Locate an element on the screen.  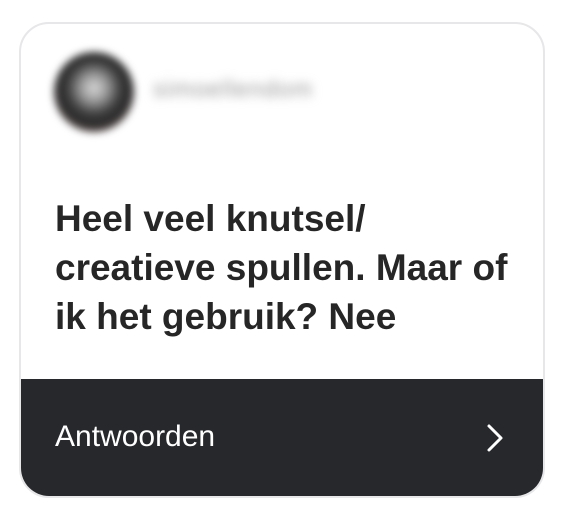
avatar is located at coordinates (94, 92).